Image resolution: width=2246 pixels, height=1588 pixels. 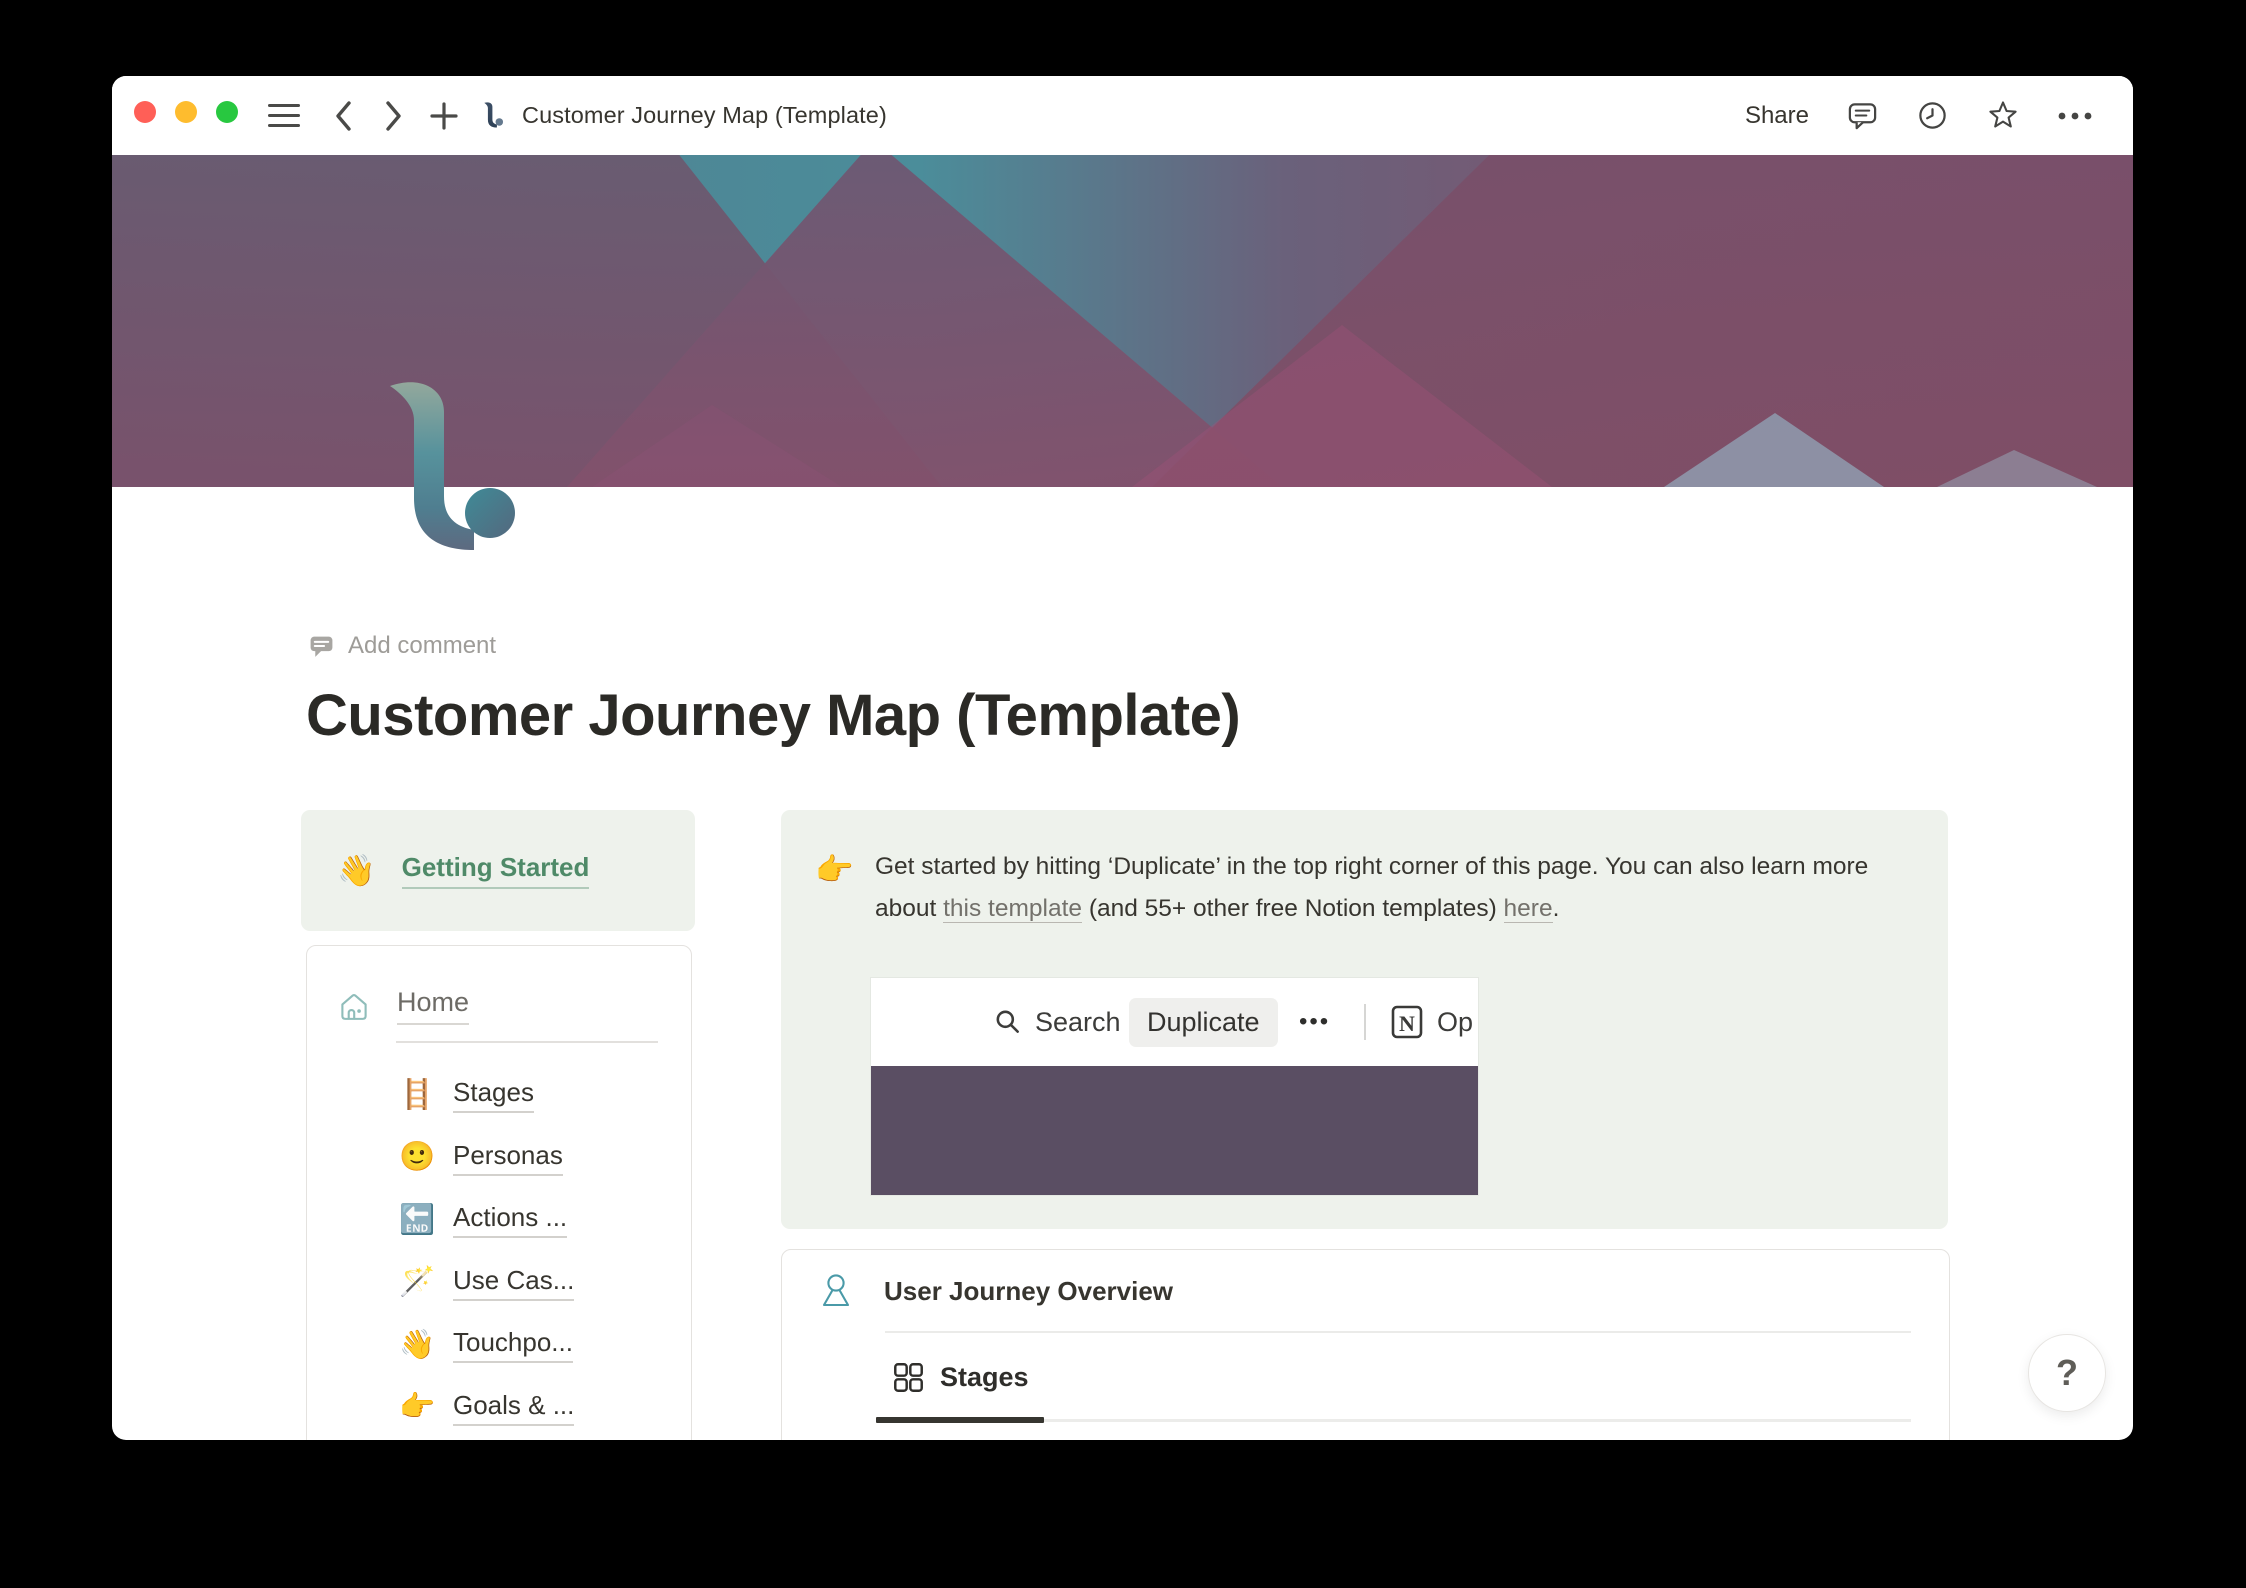 What do you see at coordinates (417, 1282) in the screenshot?
I see `magic-wand-emoji: 🪄` at bounding box center [417, 1282].